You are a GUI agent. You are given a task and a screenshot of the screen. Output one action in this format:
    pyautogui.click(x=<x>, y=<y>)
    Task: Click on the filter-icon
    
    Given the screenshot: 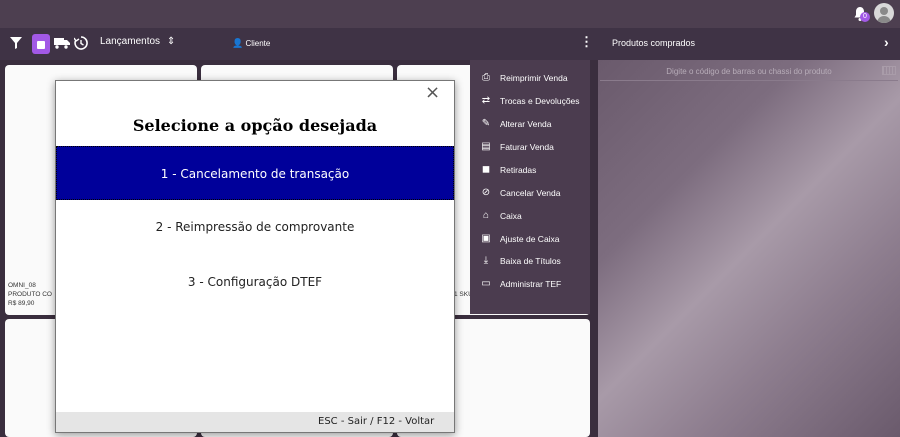 What is the action you would take?
    pyautogui.click(x=16, y=43)
    